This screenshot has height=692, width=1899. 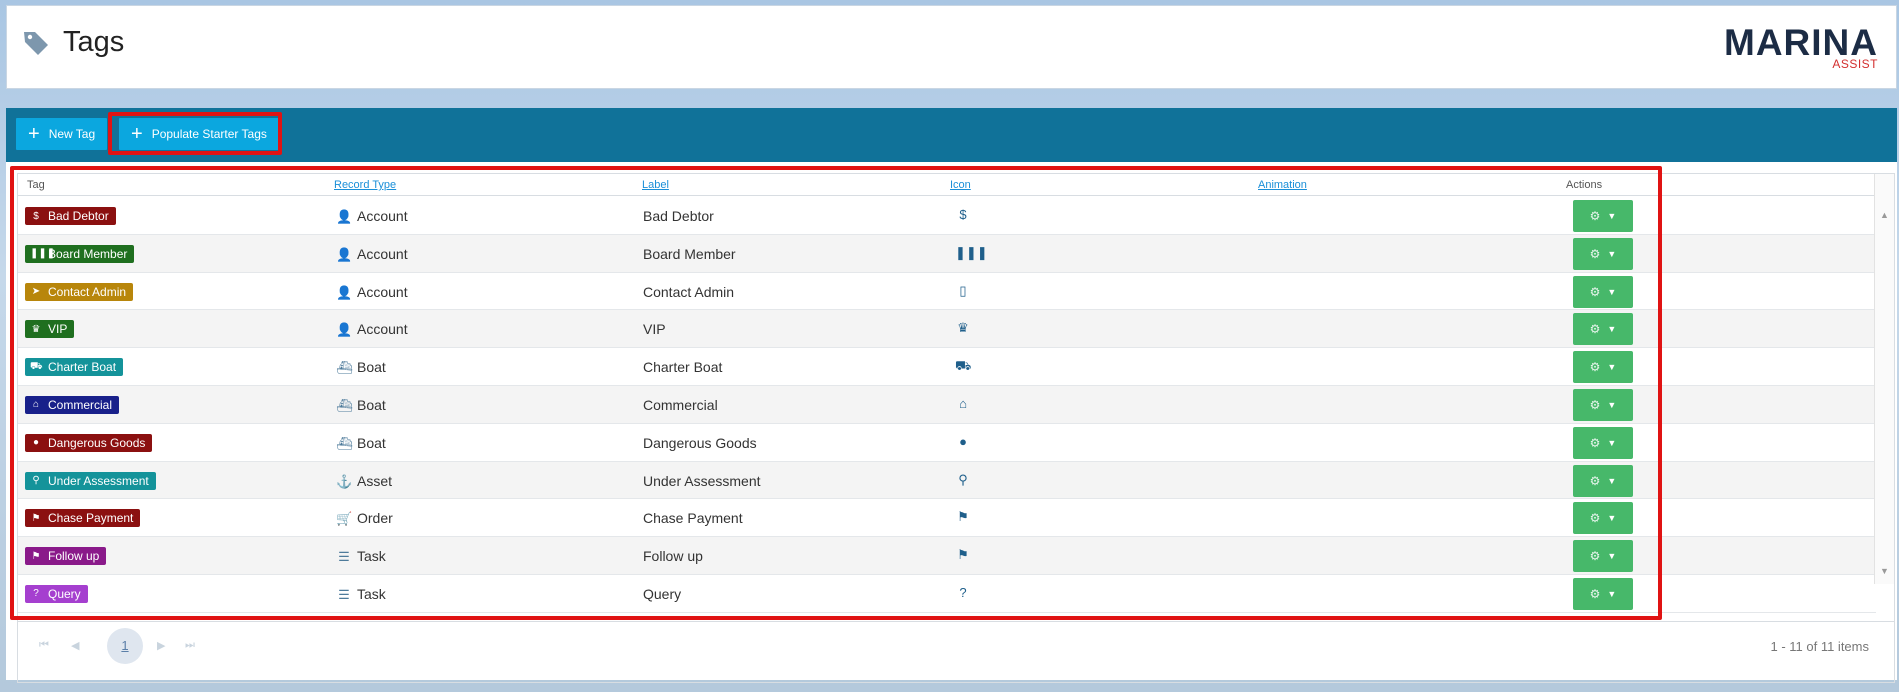 I want to click on pager-info: 1 - 11 of 11 items, so click(x=1819, y=646).